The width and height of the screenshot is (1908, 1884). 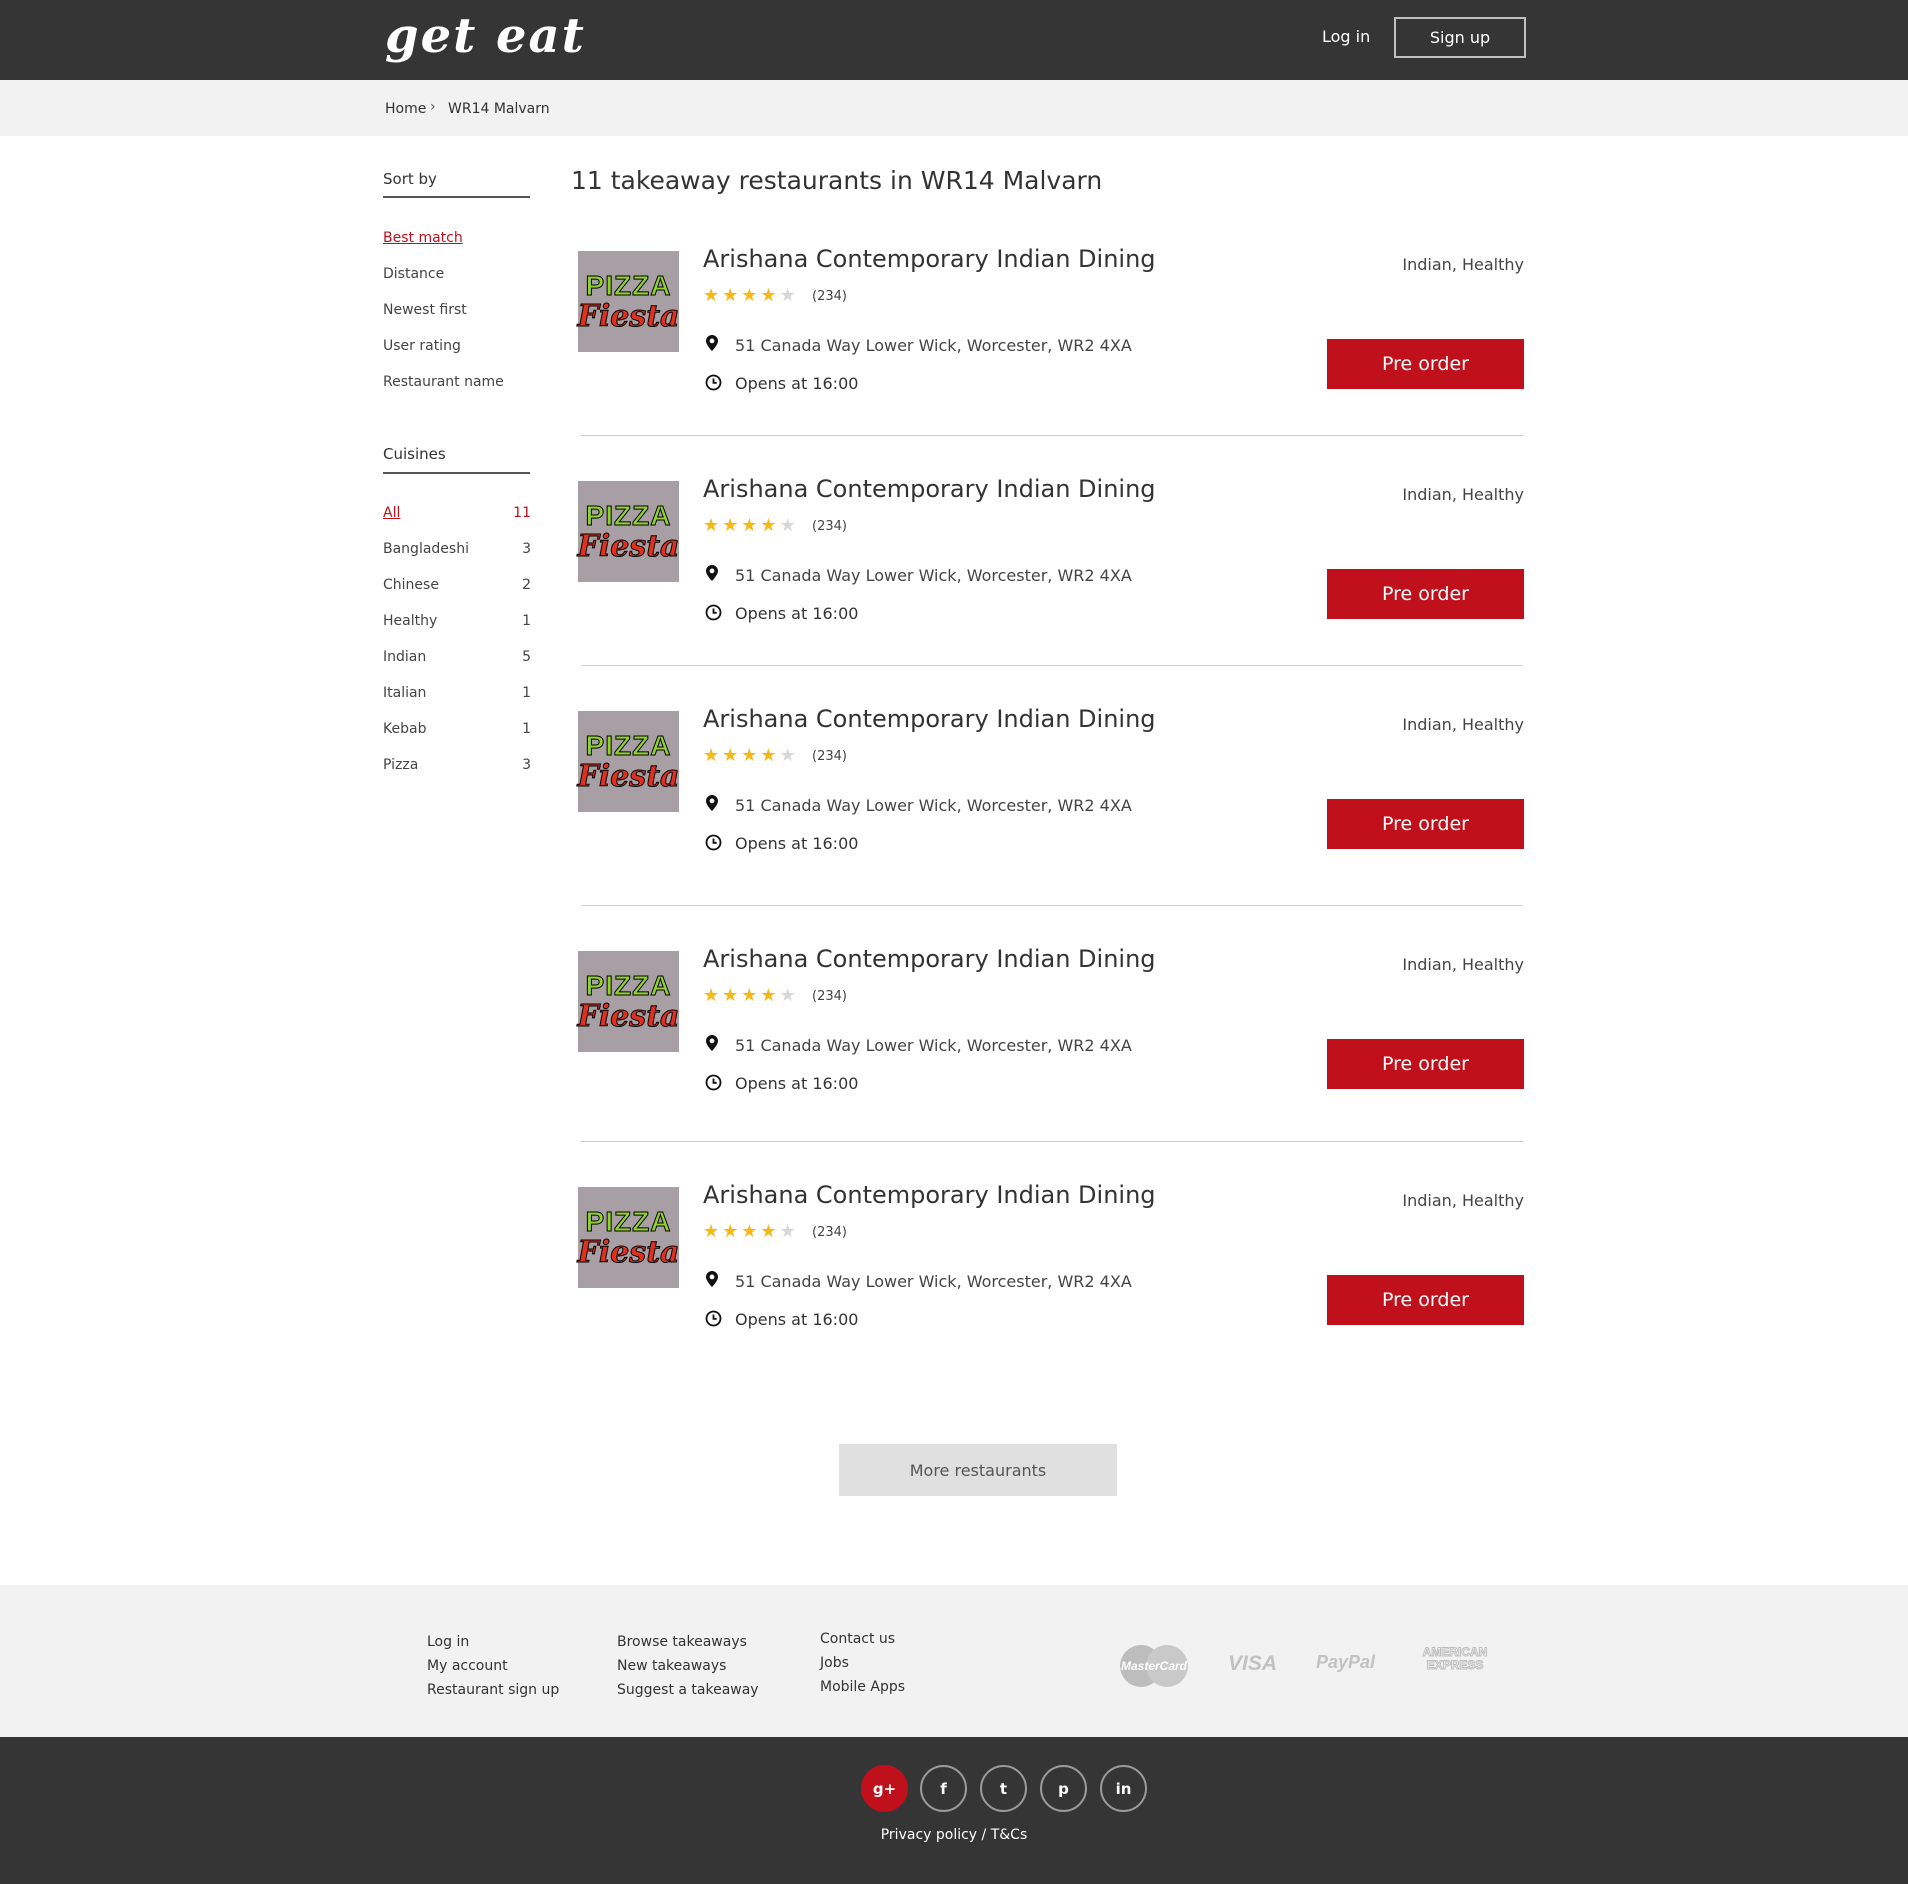 I want to click on footer-link: Jobs, so click(x=834, y=1663).